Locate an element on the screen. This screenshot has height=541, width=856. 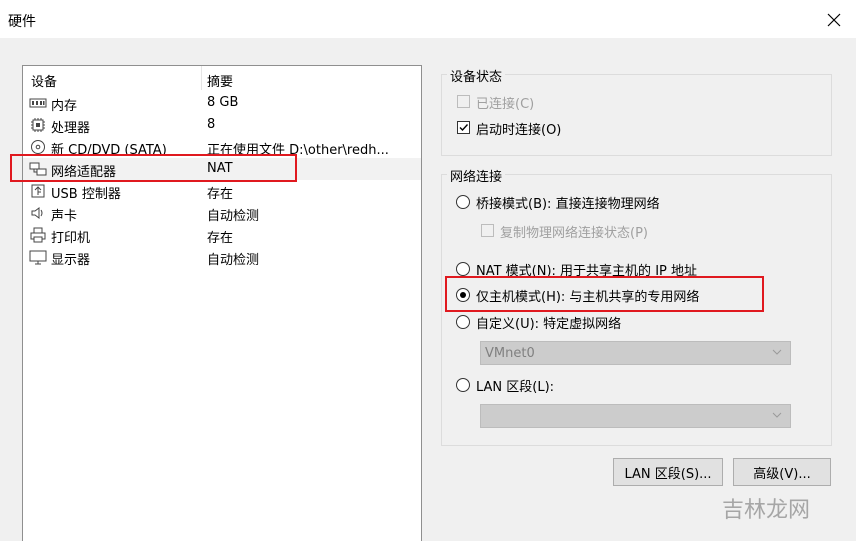
memory-icon is located at coordinates (38, 103).